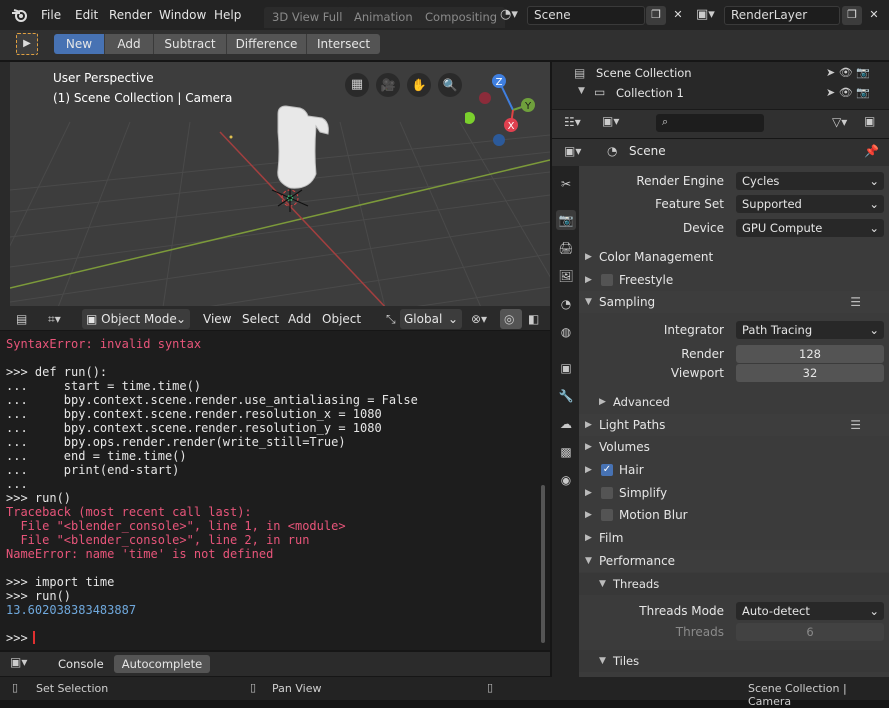 The image size is (889, 708). I want to click on feature-set-dropdown: Supported ⌄, so click(810, 204).